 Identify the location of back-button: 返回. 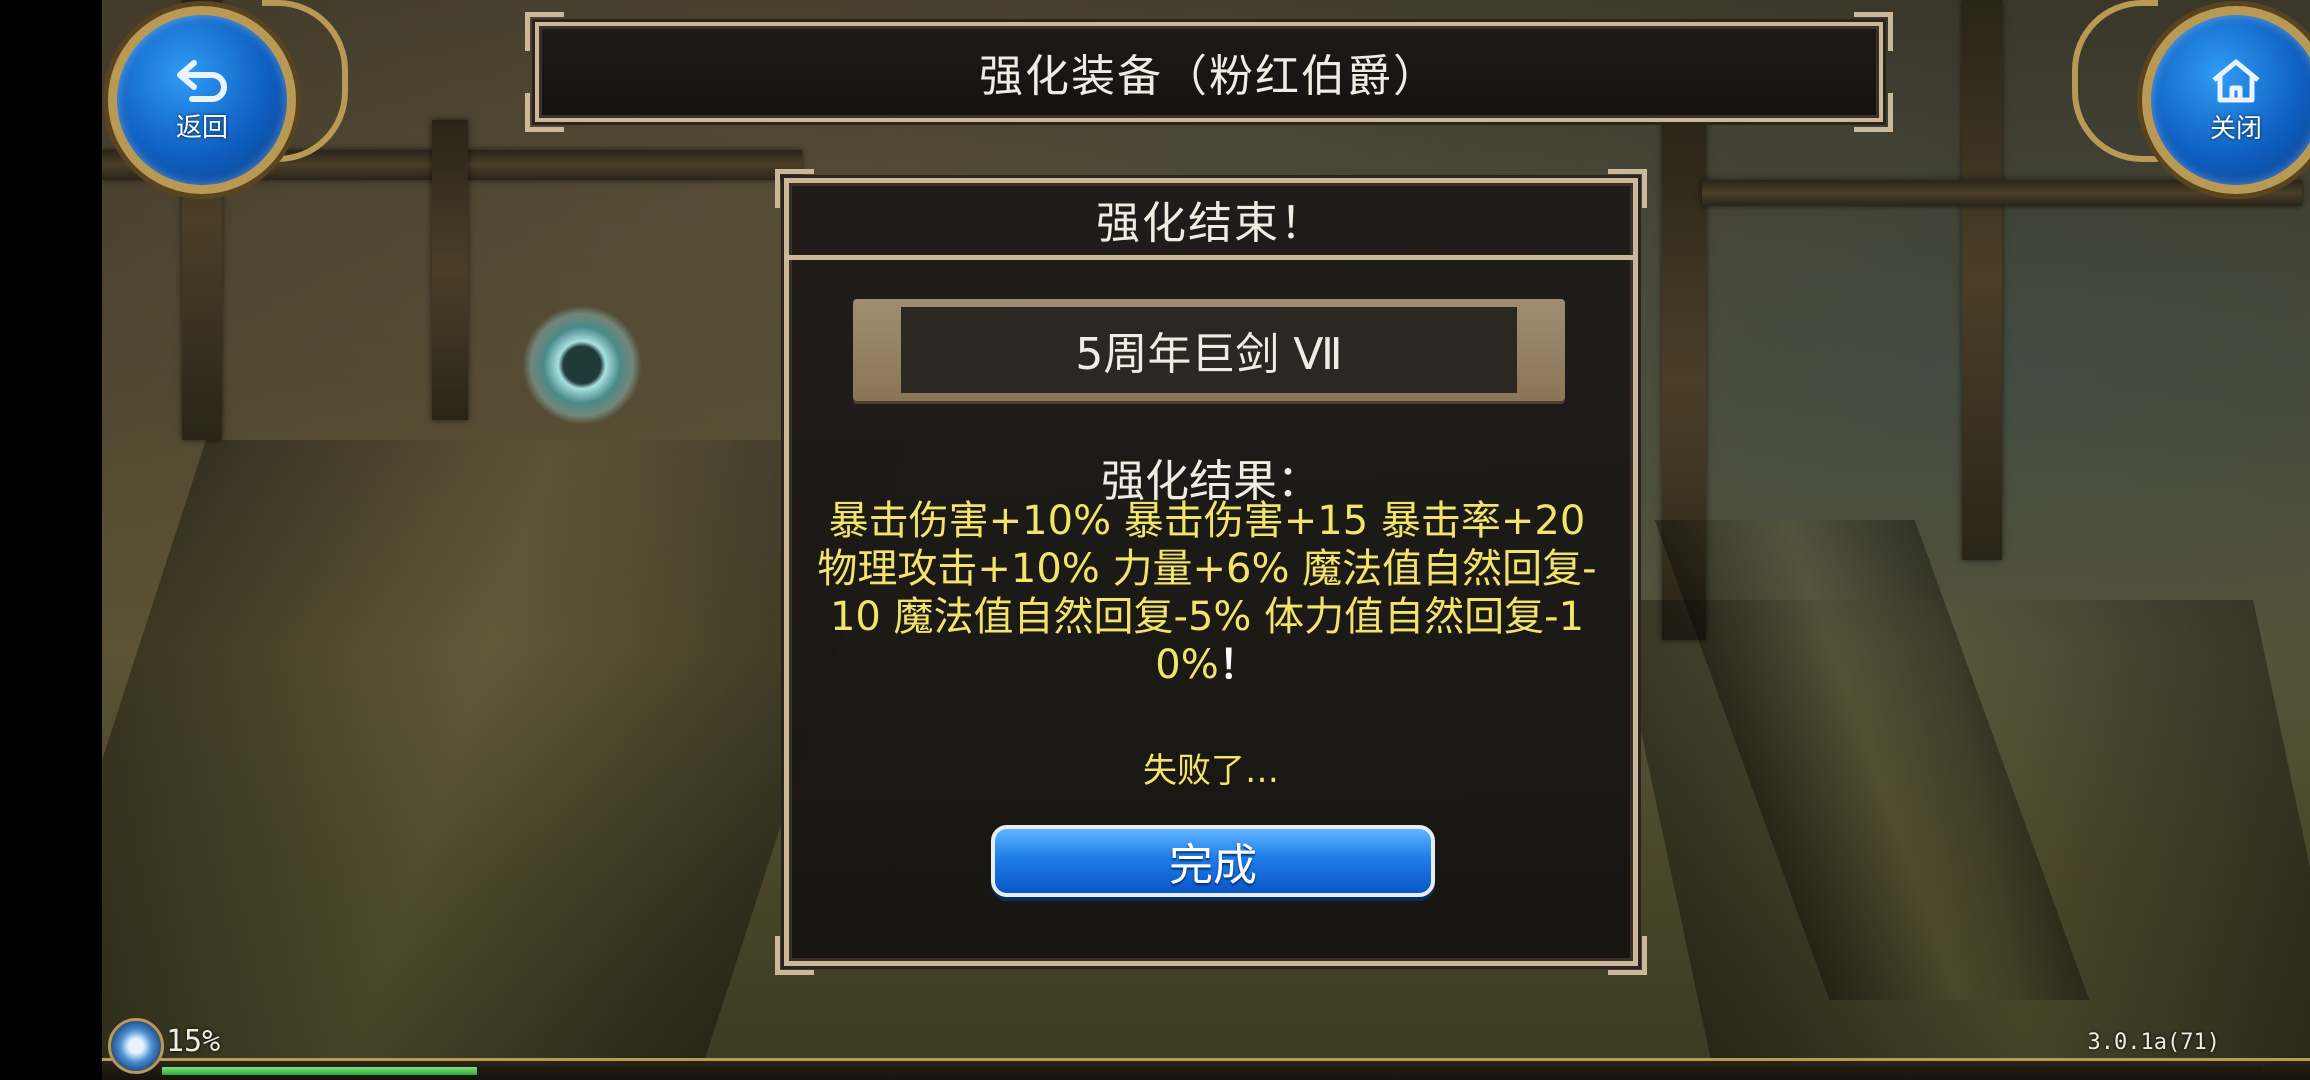
(202, 100).